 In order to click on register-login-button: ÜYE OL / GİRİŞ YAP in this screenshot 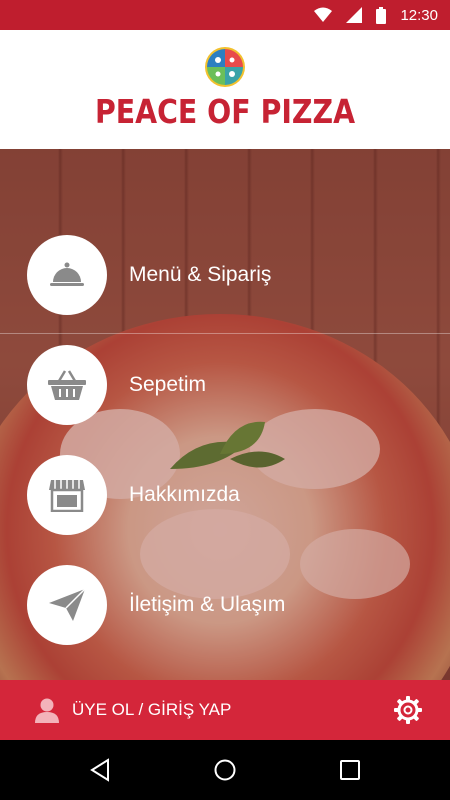, I will do `click(132, 710)`.